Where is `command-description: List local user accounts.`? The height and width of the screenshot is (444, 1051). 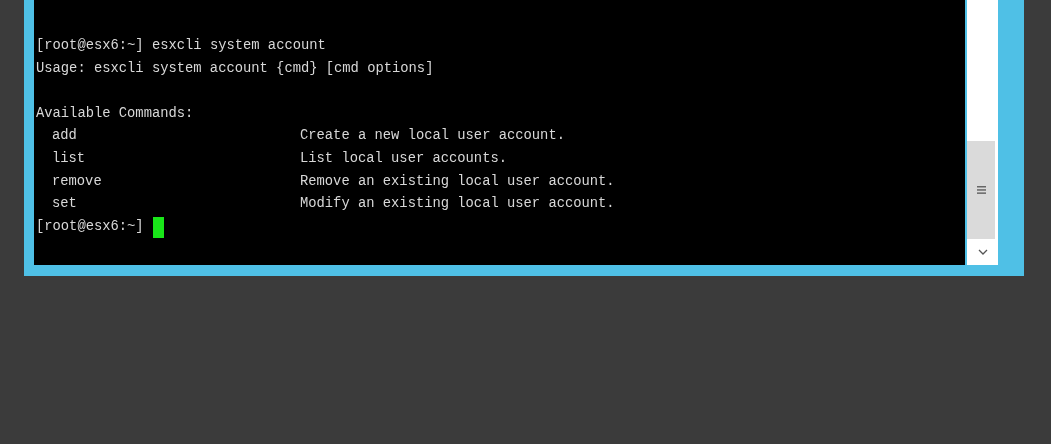 command-description: List local user accounts. is located at coordinates (403, 158).